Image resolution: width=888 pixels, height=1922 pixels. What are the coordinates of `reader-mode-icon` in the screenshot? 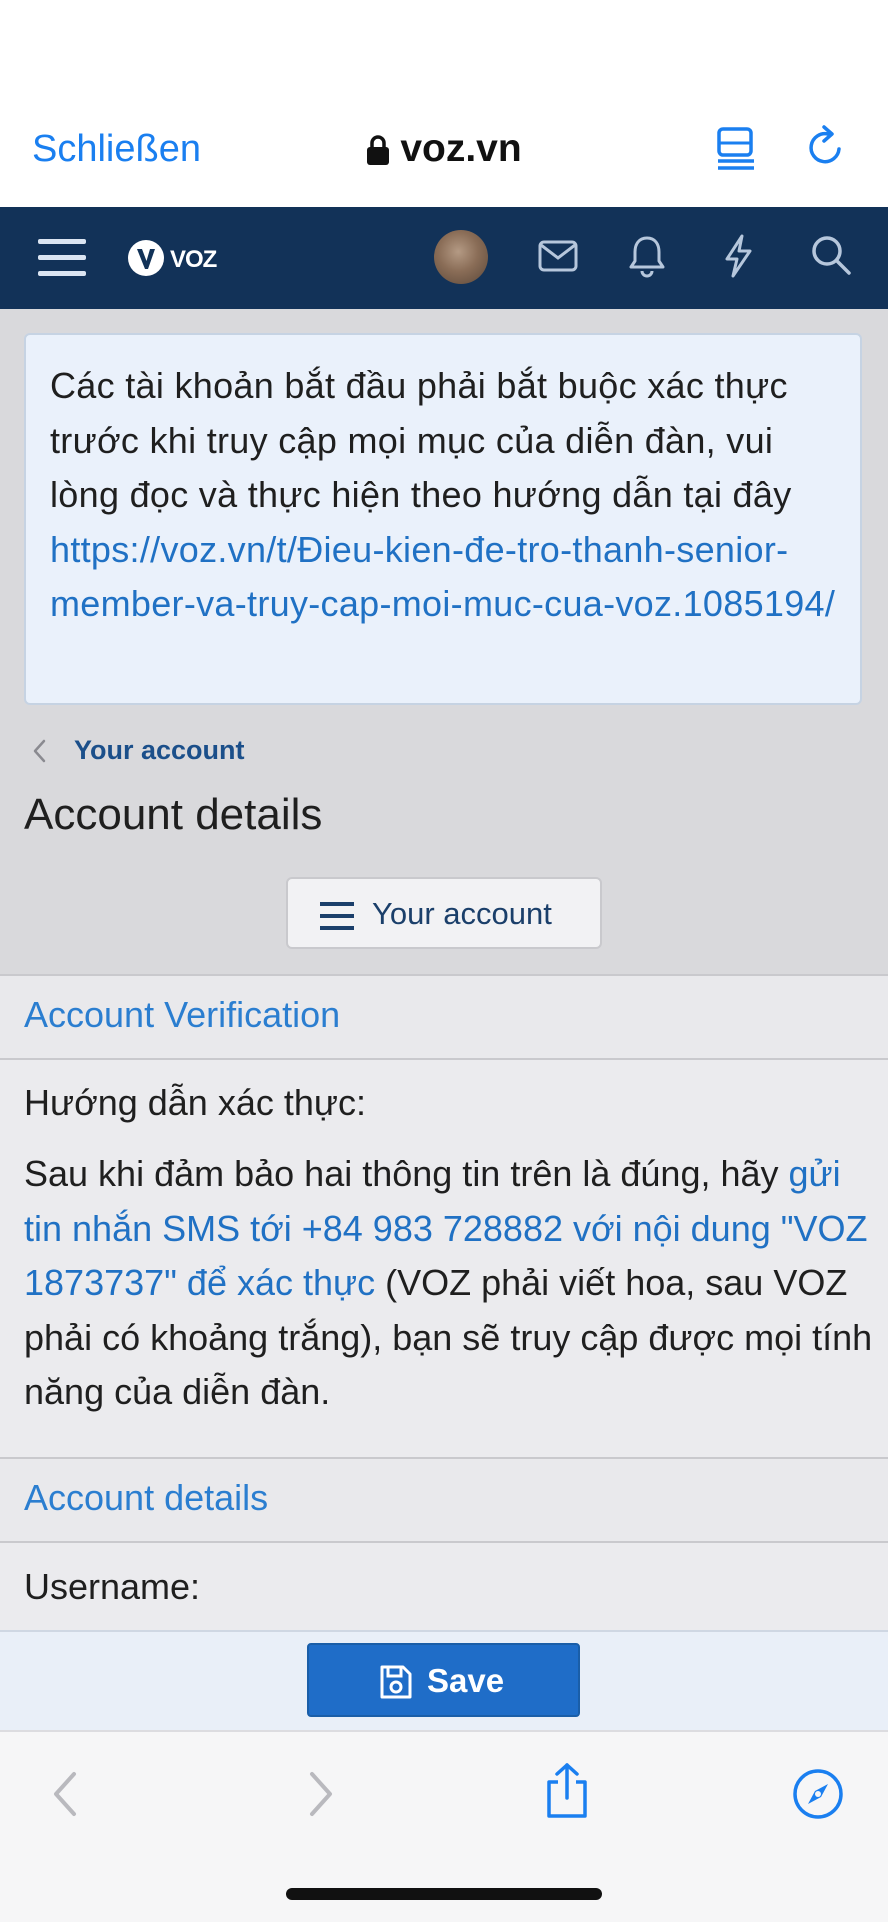 It's located at (736, 150).